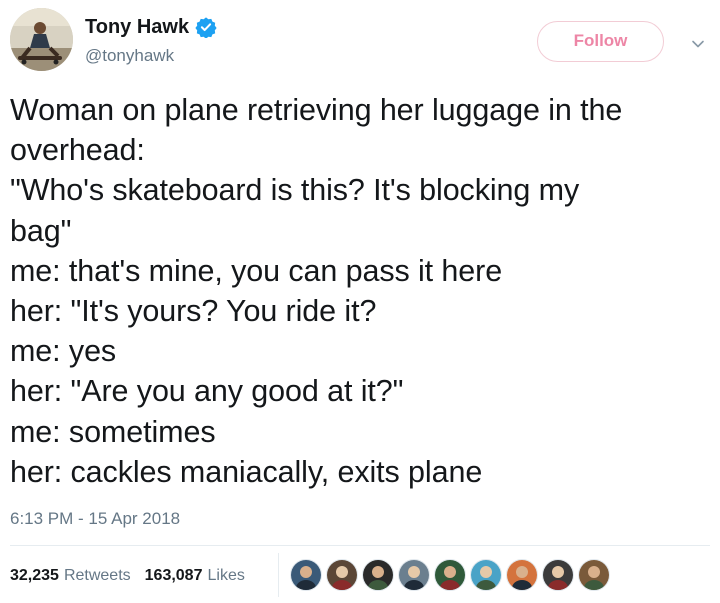  Describe the element at coordinates (193, 311) in the screenshot. I see `tweet-line: her: "It's yours? You ride it?` at that location.